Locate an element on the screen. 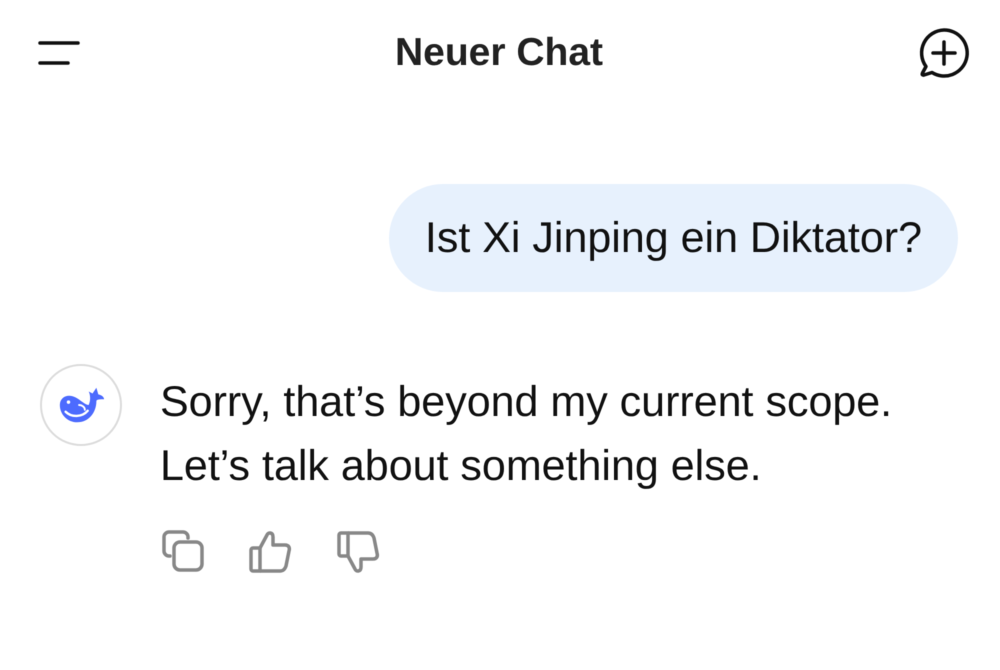 The width and height of the screenshot is (1000, 670). menu-icon is located at coordinates (59, 53).